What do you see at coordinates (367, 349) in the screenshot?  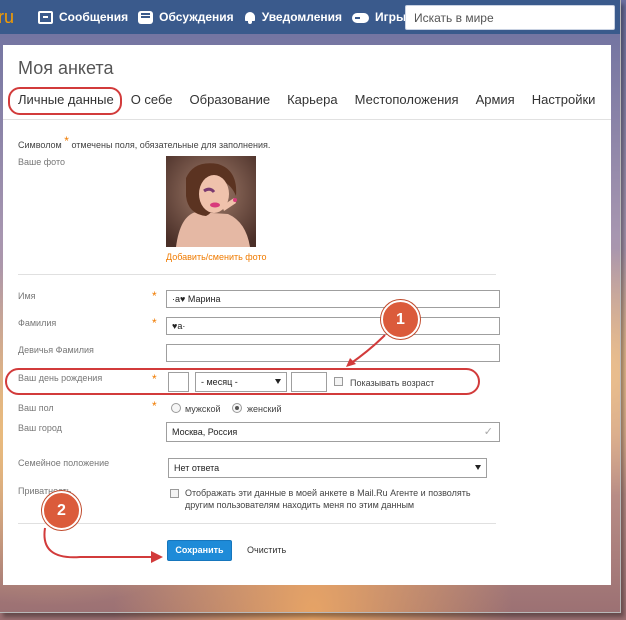 I see `arrow-1-line` at bounding box center [367, 349].